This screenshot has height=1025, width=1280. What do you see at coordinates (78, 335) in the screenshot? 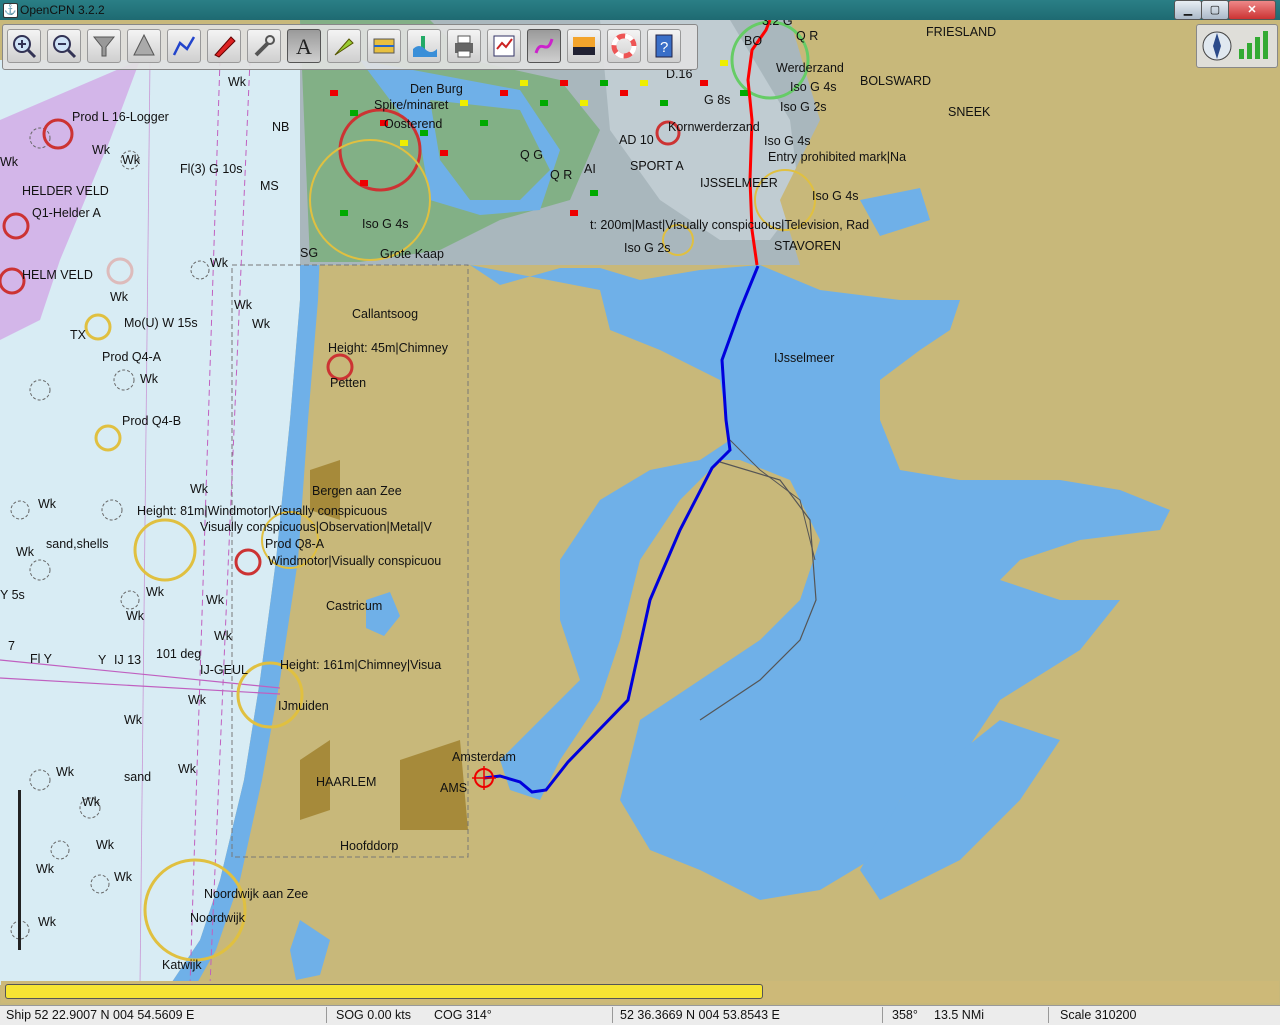
I see `chart-label: TX` at bounding box center [78, 335].